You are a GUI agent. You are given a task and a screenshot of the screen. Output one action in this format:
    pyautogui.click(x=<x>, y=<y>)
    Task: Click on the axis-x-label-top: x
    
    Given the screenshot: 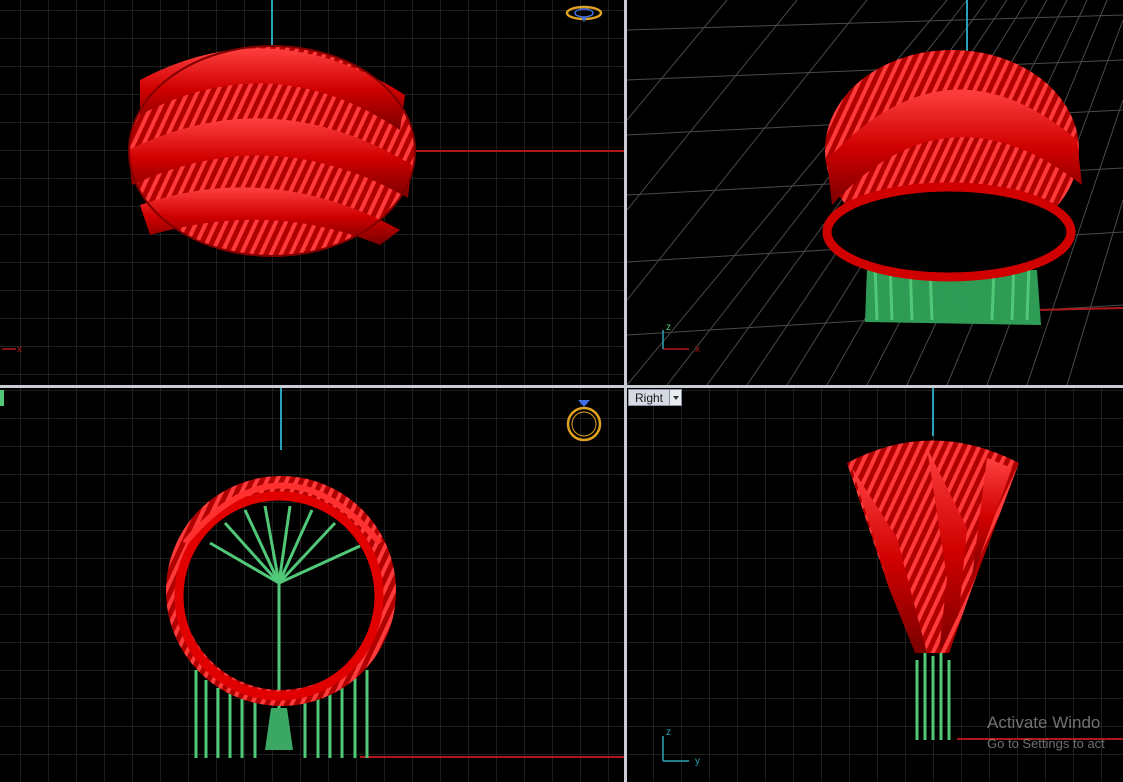 What is the action you would take?
    pyautogui.click(x=19, y=349)
    